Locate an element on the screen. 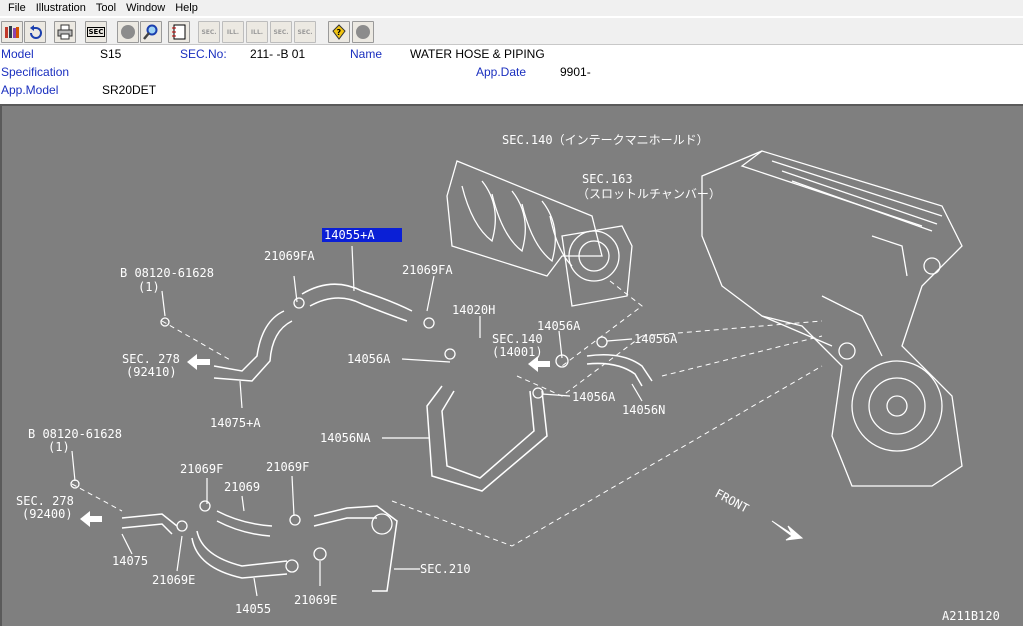  label-bolt-1-qty: (1) is located at coordinates (149, 287).